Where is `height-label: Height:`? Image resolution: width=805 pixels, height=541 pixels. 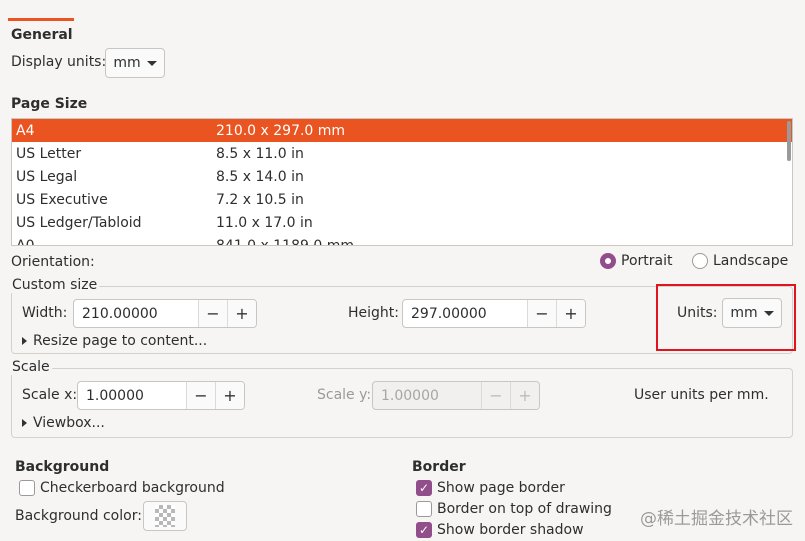 height-label: Height: is located at coordinates (373, 313).